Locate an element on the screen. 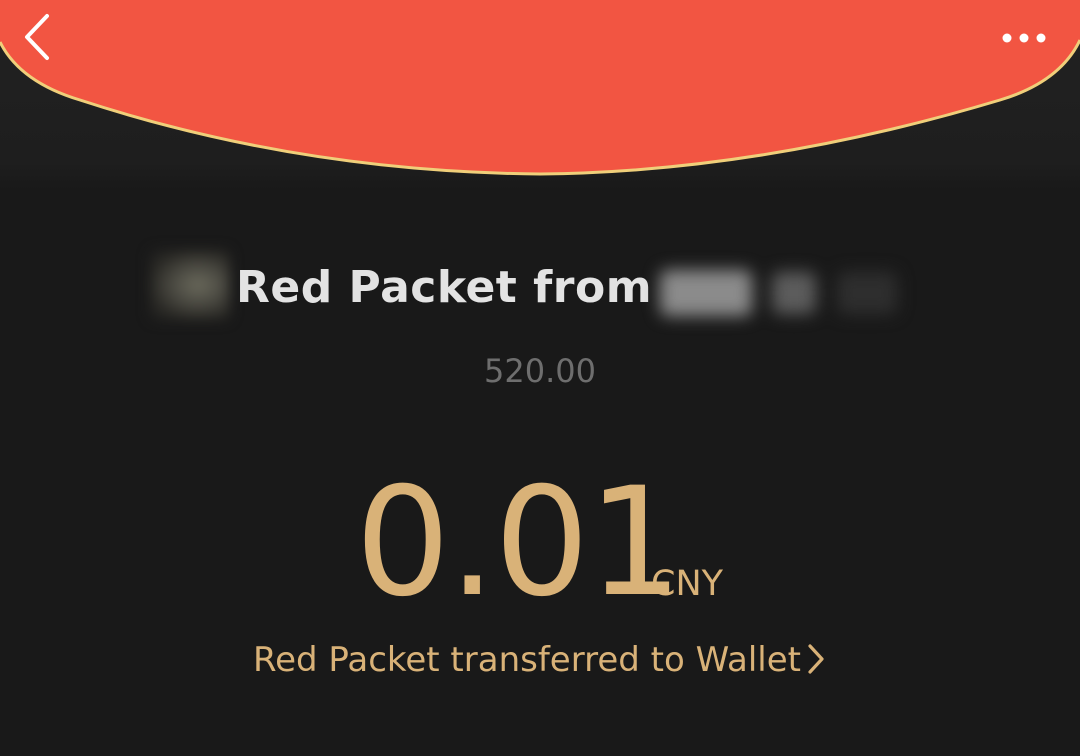 This screenshot has height=756, width=1080. sender-row: Red Packet from is located at coordinates (540, 284).